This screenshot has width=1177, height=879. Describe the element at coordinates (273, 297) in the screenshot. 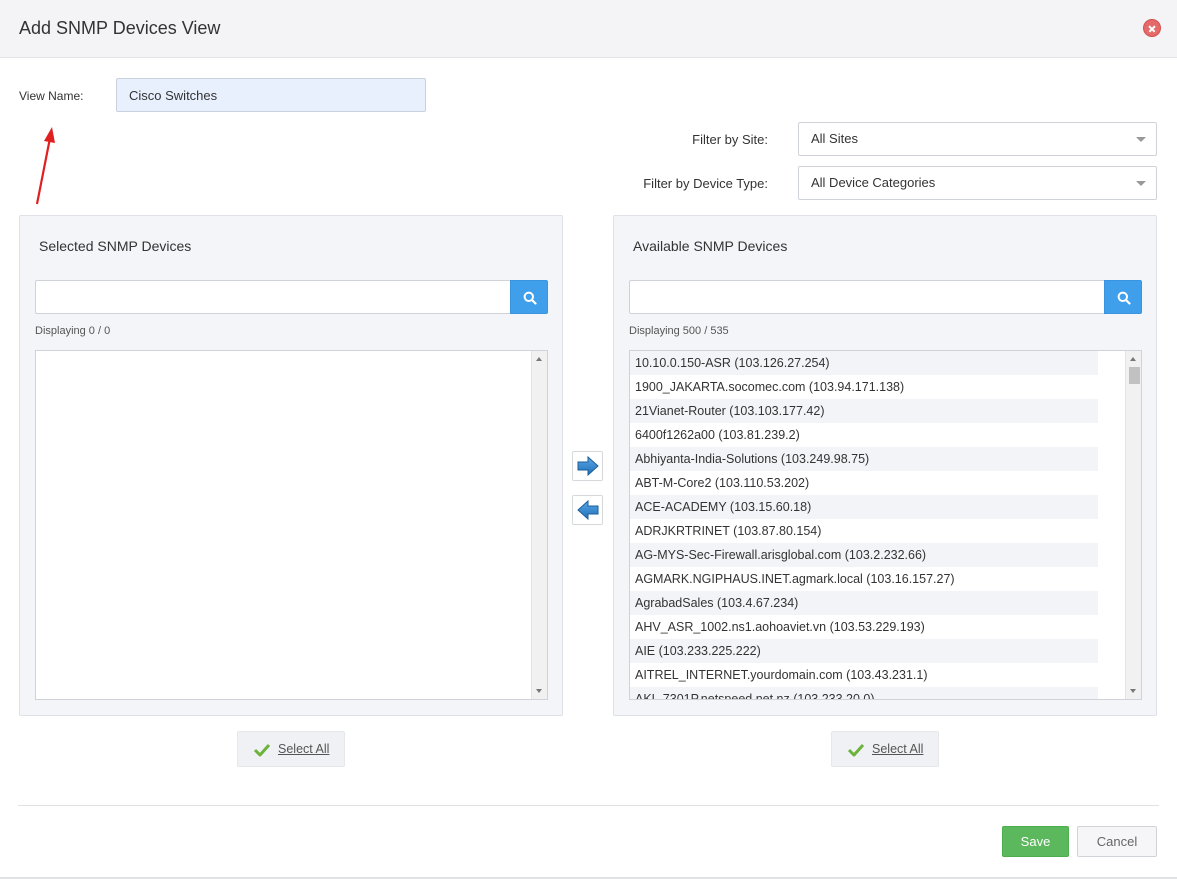

I see `selected-search-input` at that location.